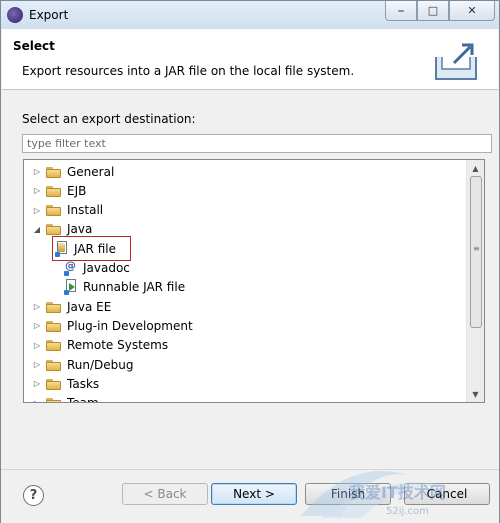  What do you see at coordinates (89, 306) in the screenshot?
I see `tree-item-label: Java EE` at bounding box center [89, 306].